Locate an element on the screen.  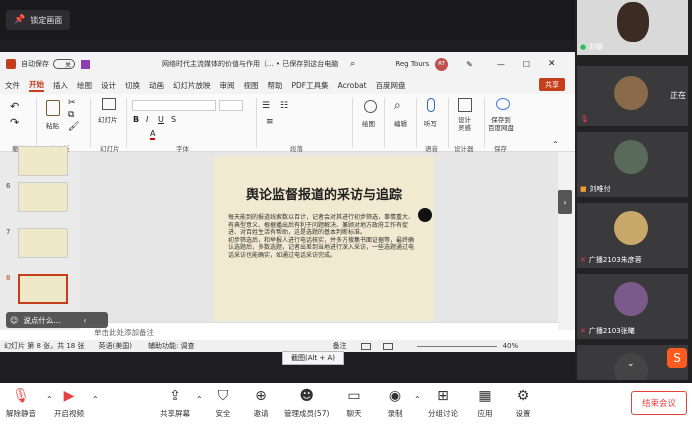
numbering-icon: ☷ is located at coordinates (284, 106).